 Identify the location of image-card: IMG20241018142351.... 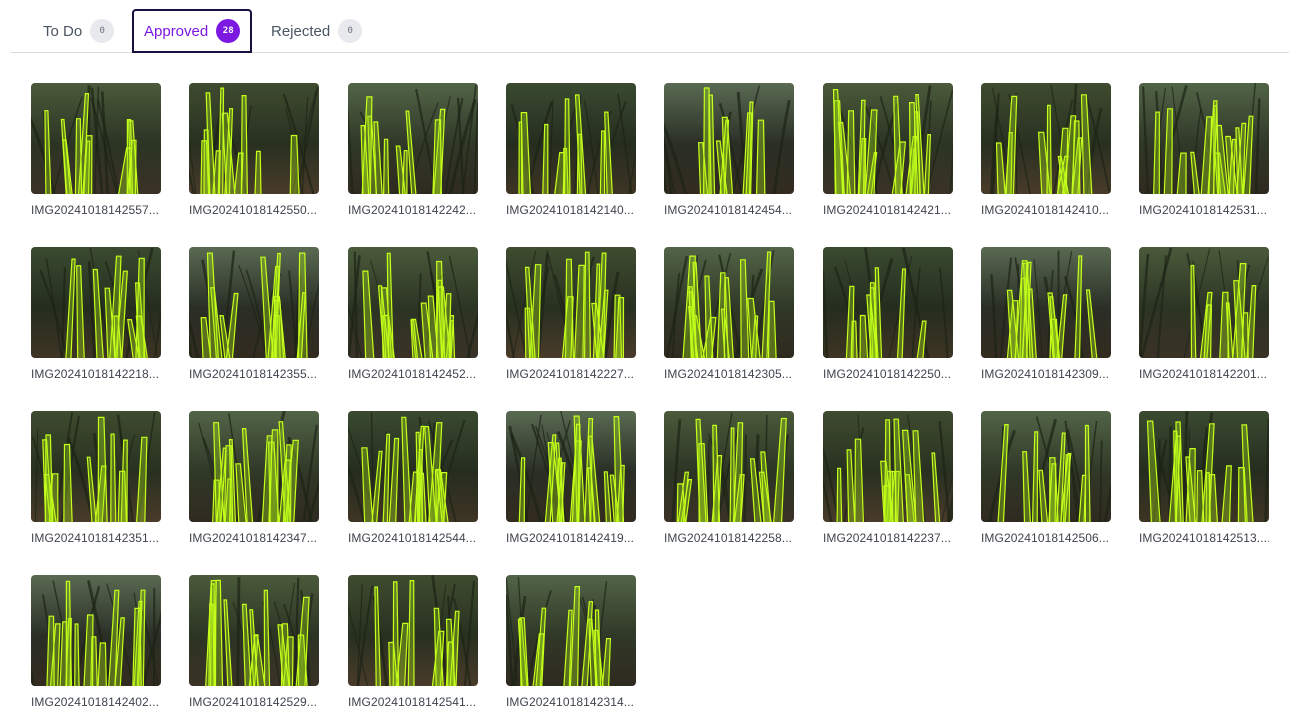
(96, 478).